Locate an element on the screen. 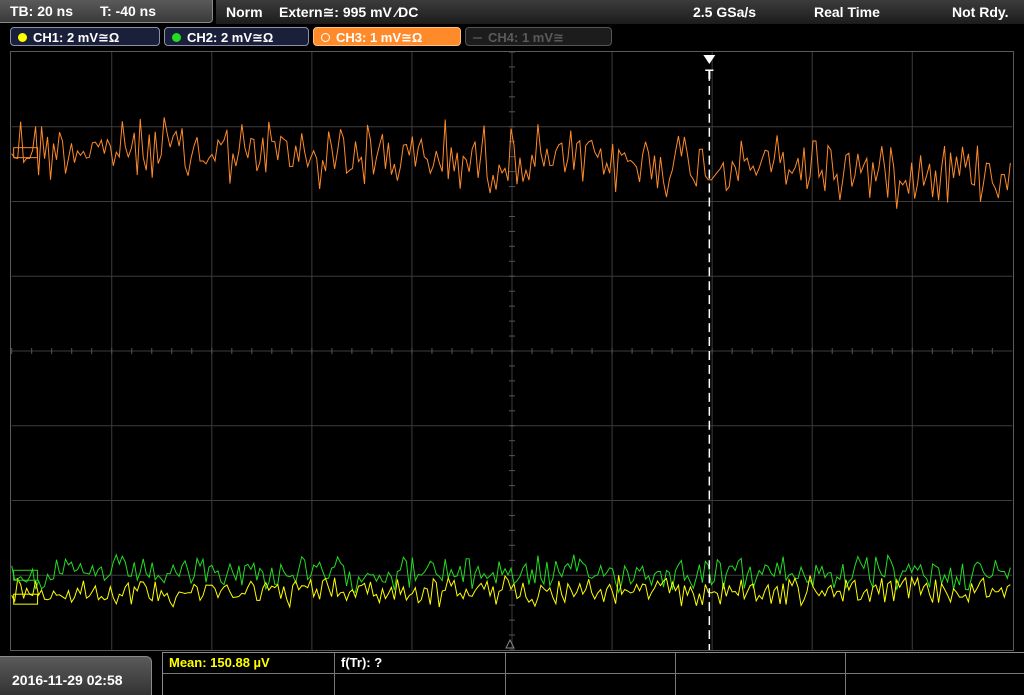 This screenshot has height=695, width=1024. ground-marker-icon is located at coordinates (510, 643).